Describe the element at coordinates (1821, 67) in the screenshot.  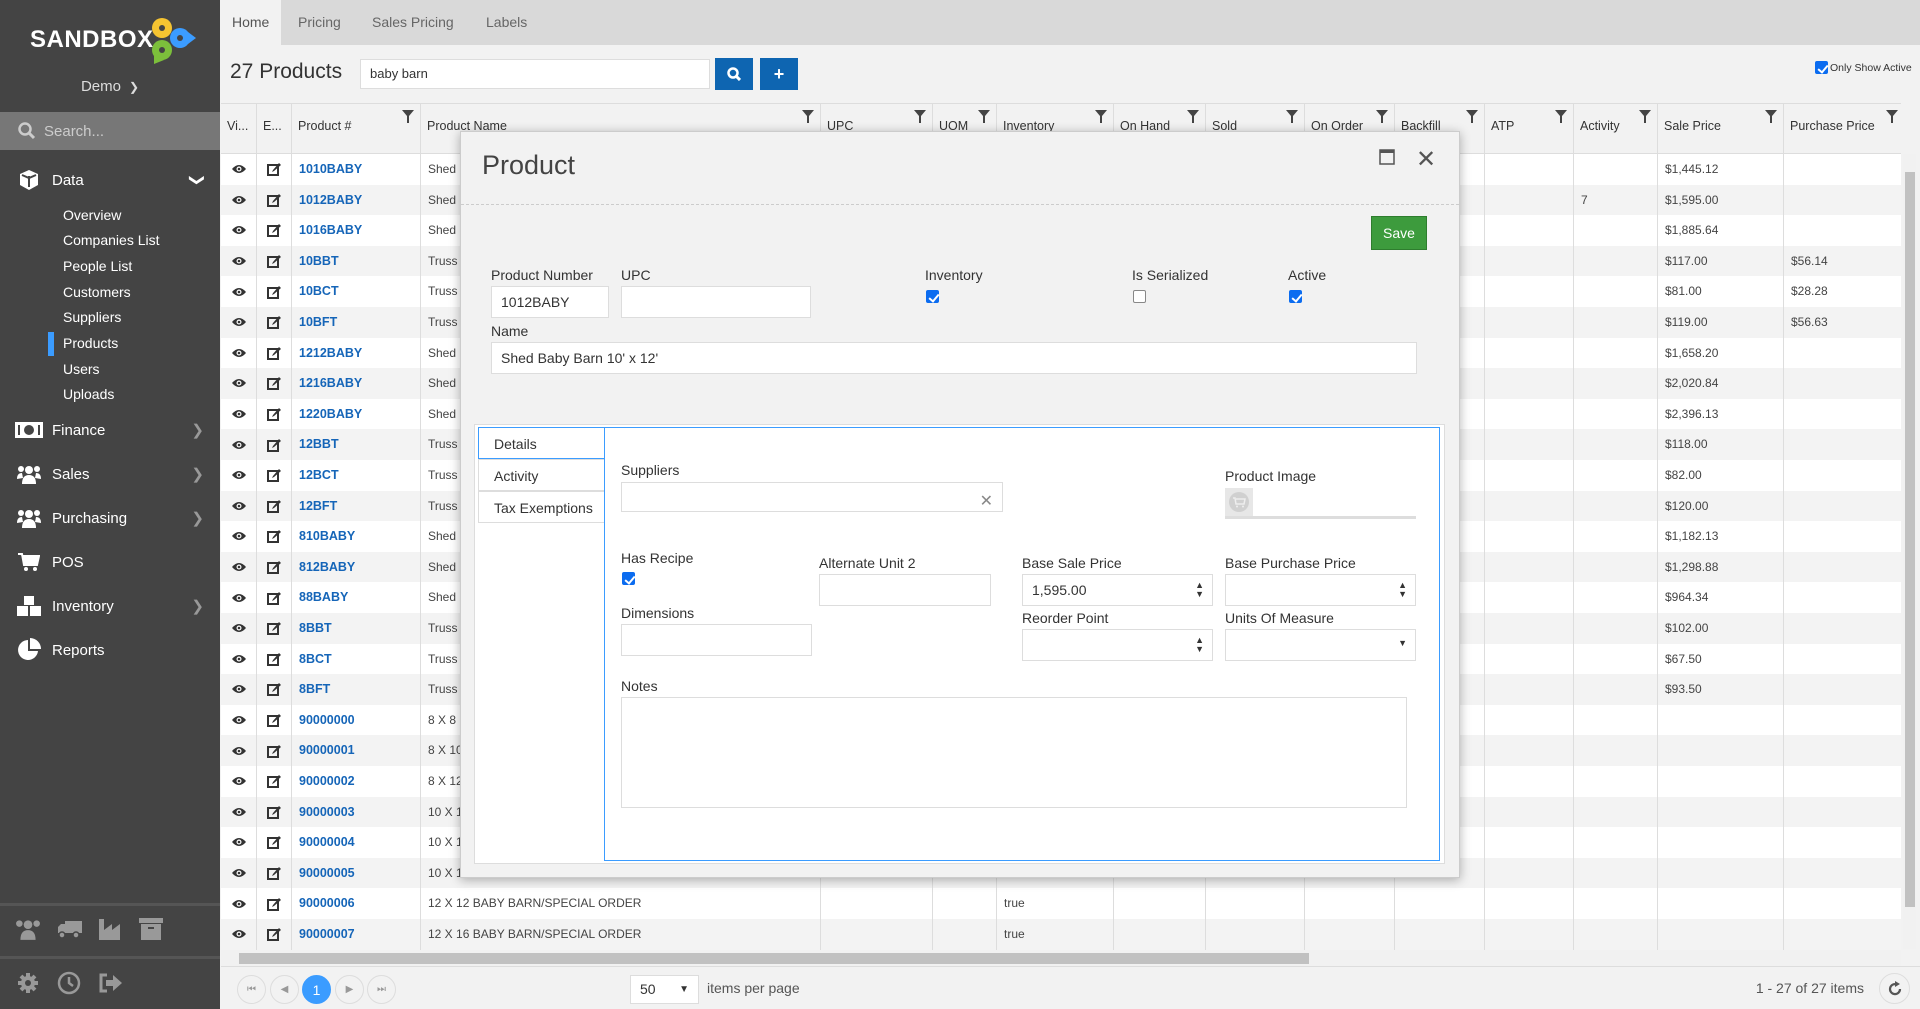
I see `only-show-active-checkbox` at that location.